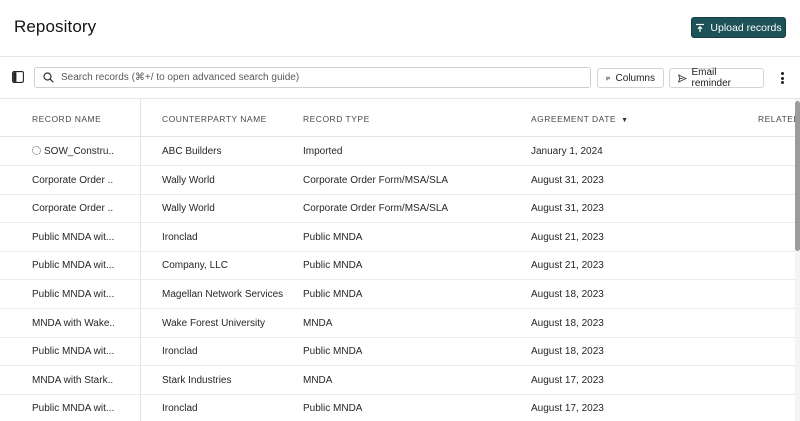 Image resolution: width=800 pixels, height=421 pixels. I want to click on upload-records-button: Upload records, so click(738, 27).